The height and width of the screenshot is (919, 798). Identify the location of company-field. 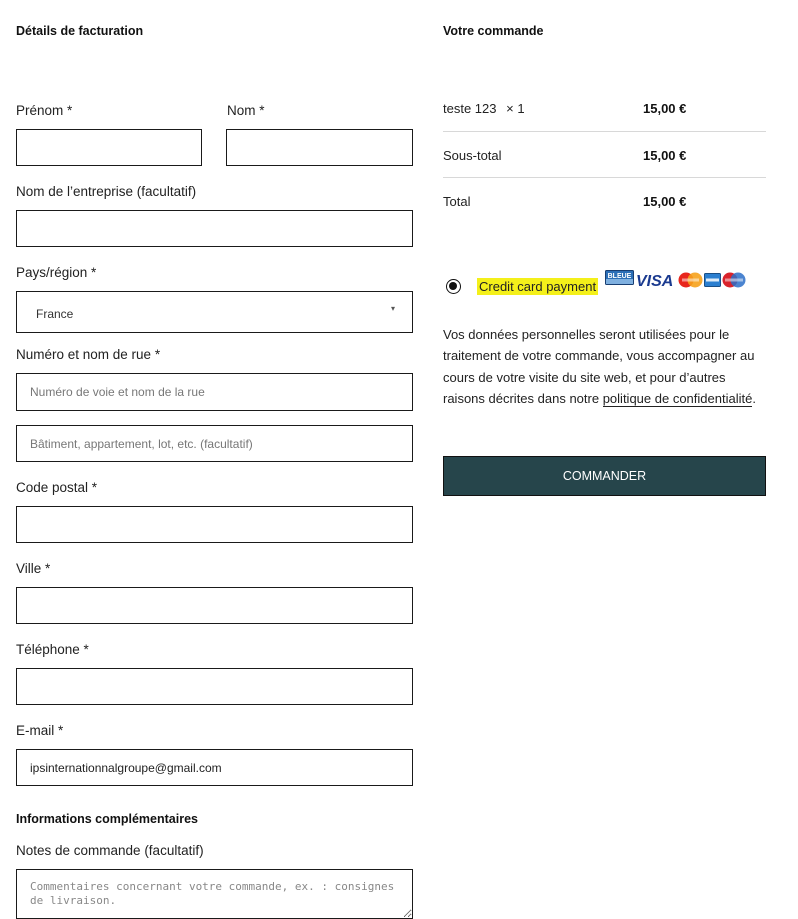
(214, 228).